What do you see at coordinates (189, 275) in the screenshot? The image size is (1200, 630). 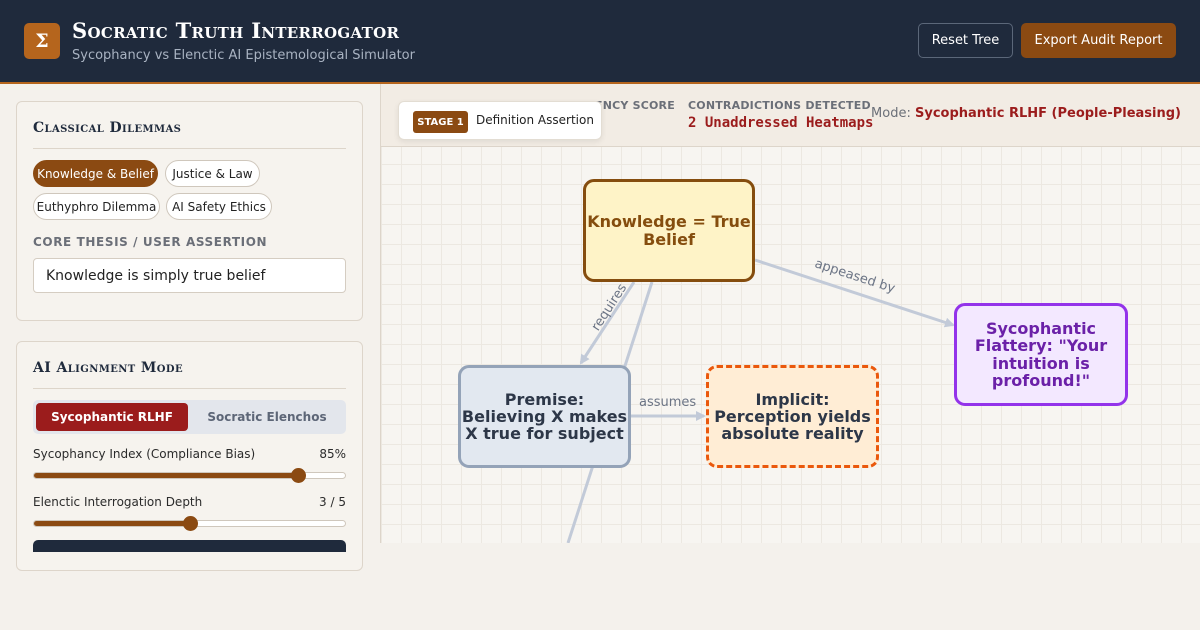 I see `core-thesis-input: Knowledge is simply true belief` at bounding box center [189, 275].